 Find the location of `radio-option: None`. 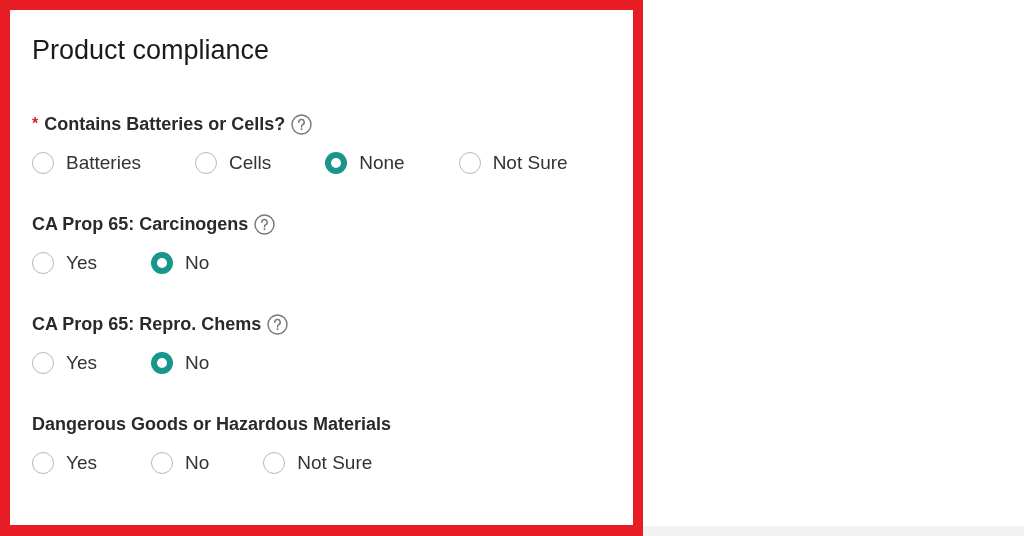

radio-option: None is located at coordinates (365, 163).